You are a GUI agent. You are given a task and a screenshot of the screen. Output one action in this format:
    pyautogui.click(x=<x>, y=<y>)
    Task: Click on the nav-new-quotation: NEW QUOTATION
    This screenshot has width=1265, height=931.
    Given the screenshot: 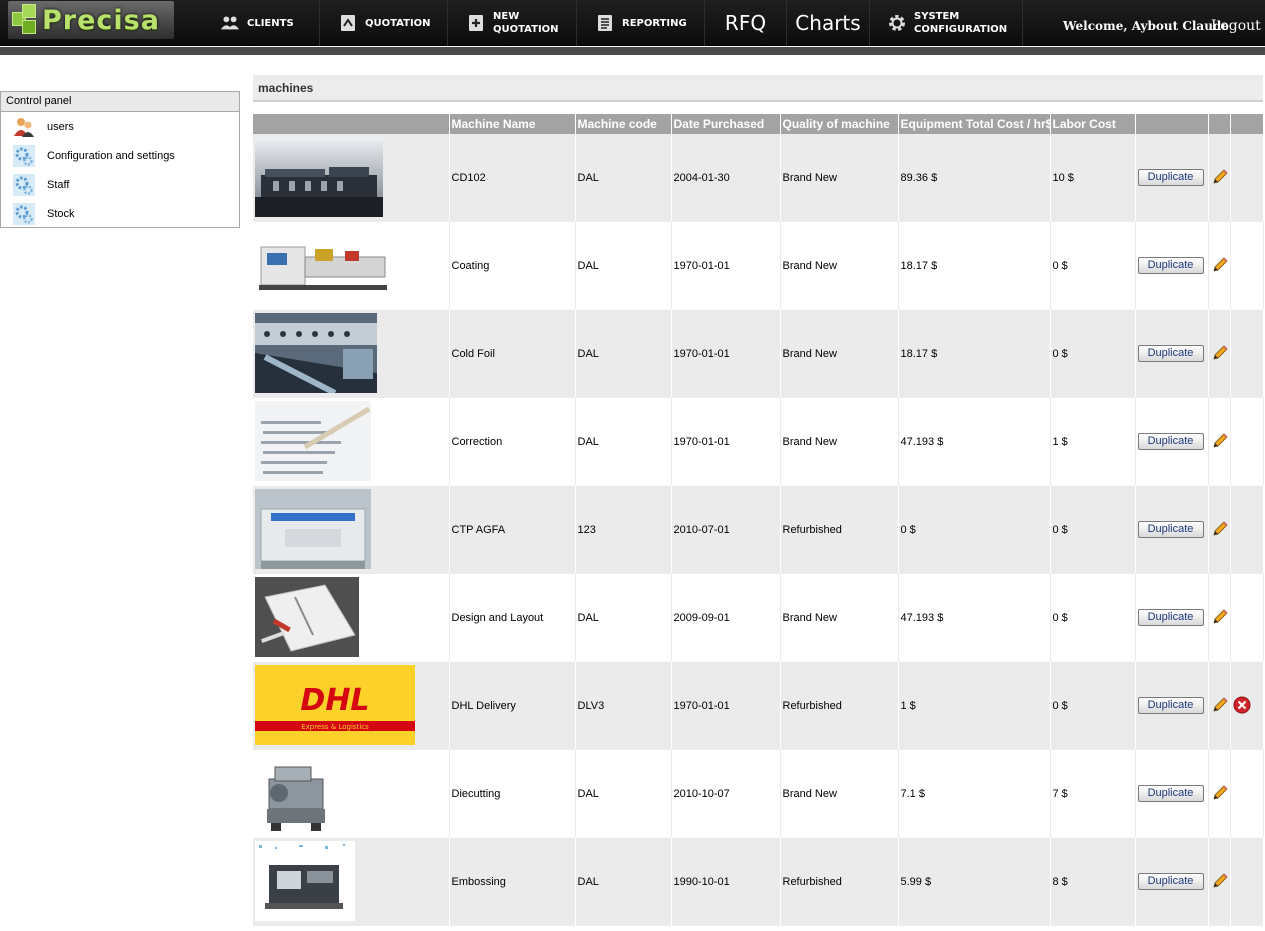 What is the action you would take?
    pyautogui.click(x=512, y=23)
    